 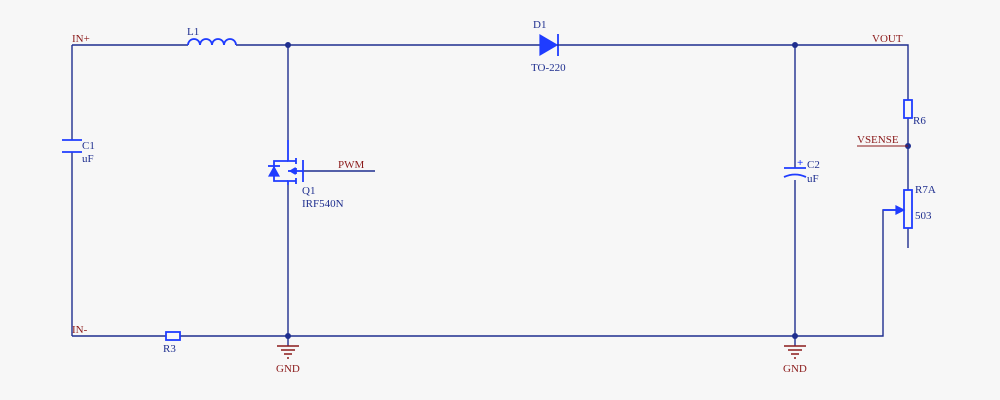 I want to click on capacitor-c2-plate-bottom, so click(x=795, y=175).